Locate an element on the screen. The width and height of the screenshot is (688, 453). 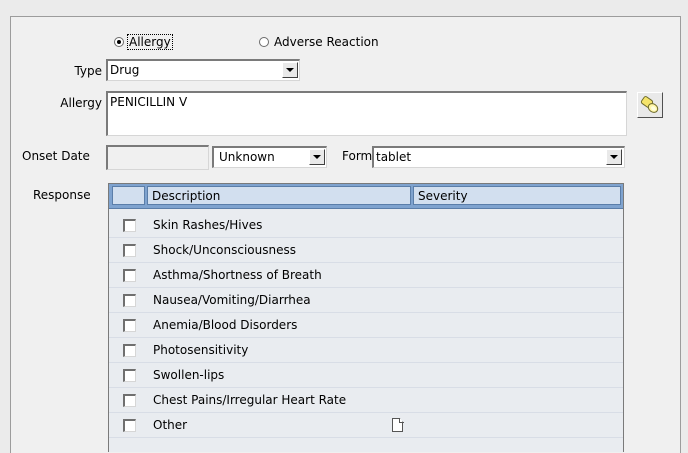
response-row: Asthma/Shortness of Breath is located at coordinates (366, 275).